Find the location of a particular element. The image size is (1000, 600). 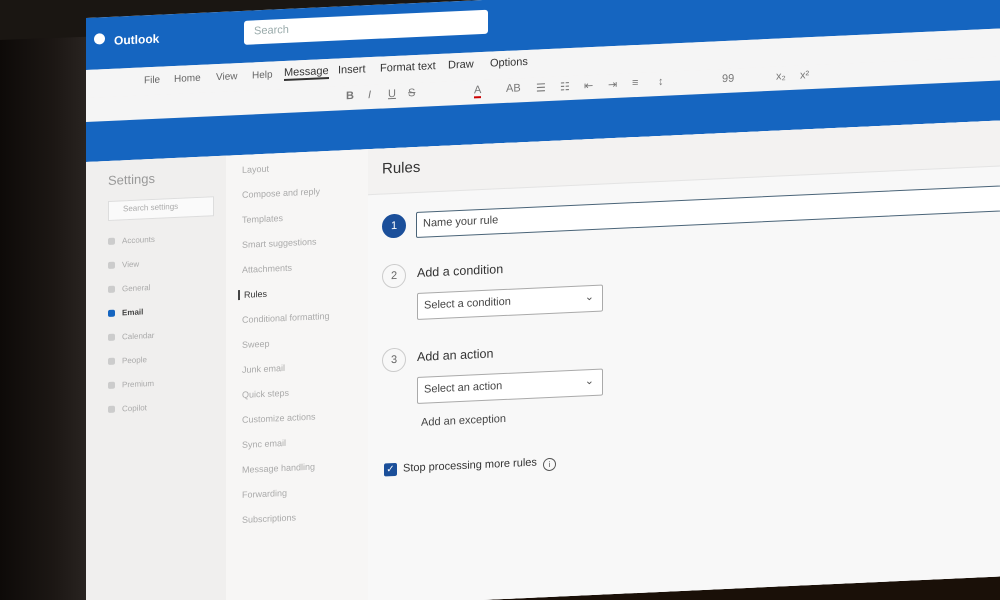

nav-calendar: Calendar is located at coordinates (131, 336).